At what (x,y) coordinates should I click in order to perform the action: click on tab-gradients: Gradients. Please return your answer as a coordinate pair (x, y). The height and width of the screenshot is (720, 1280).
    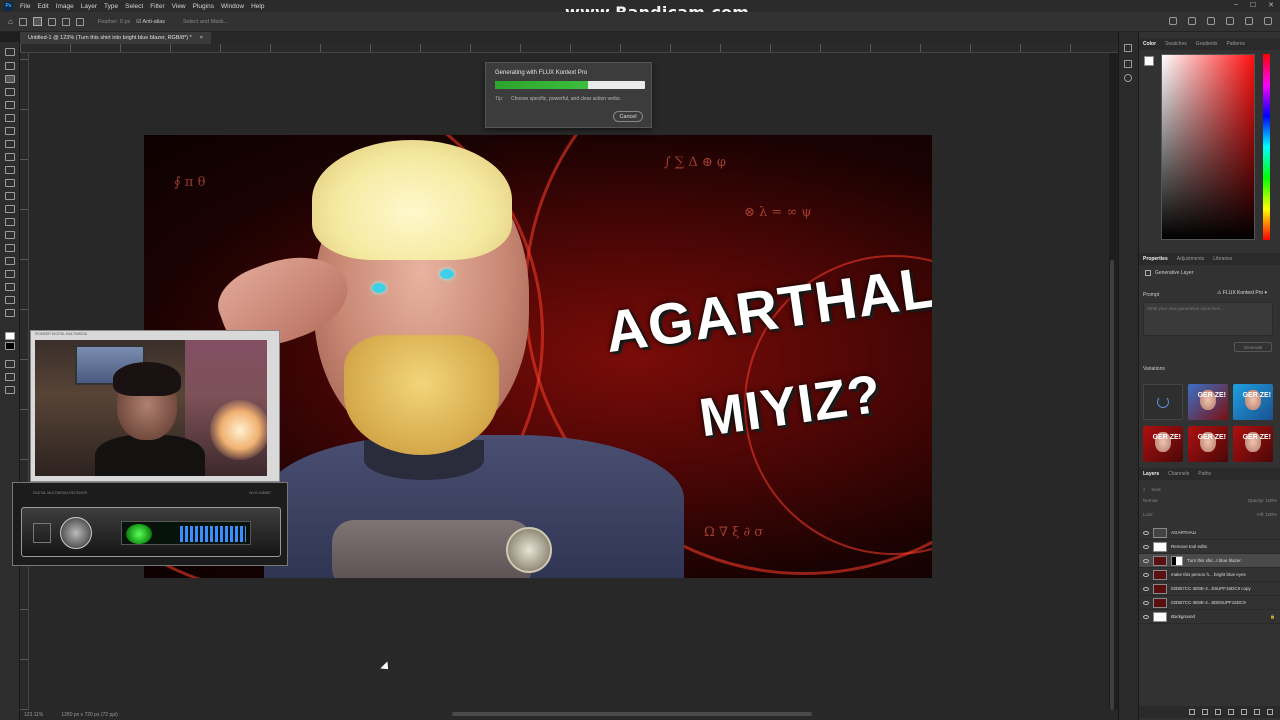
    Looking at the image, I should click on (1207, 44).